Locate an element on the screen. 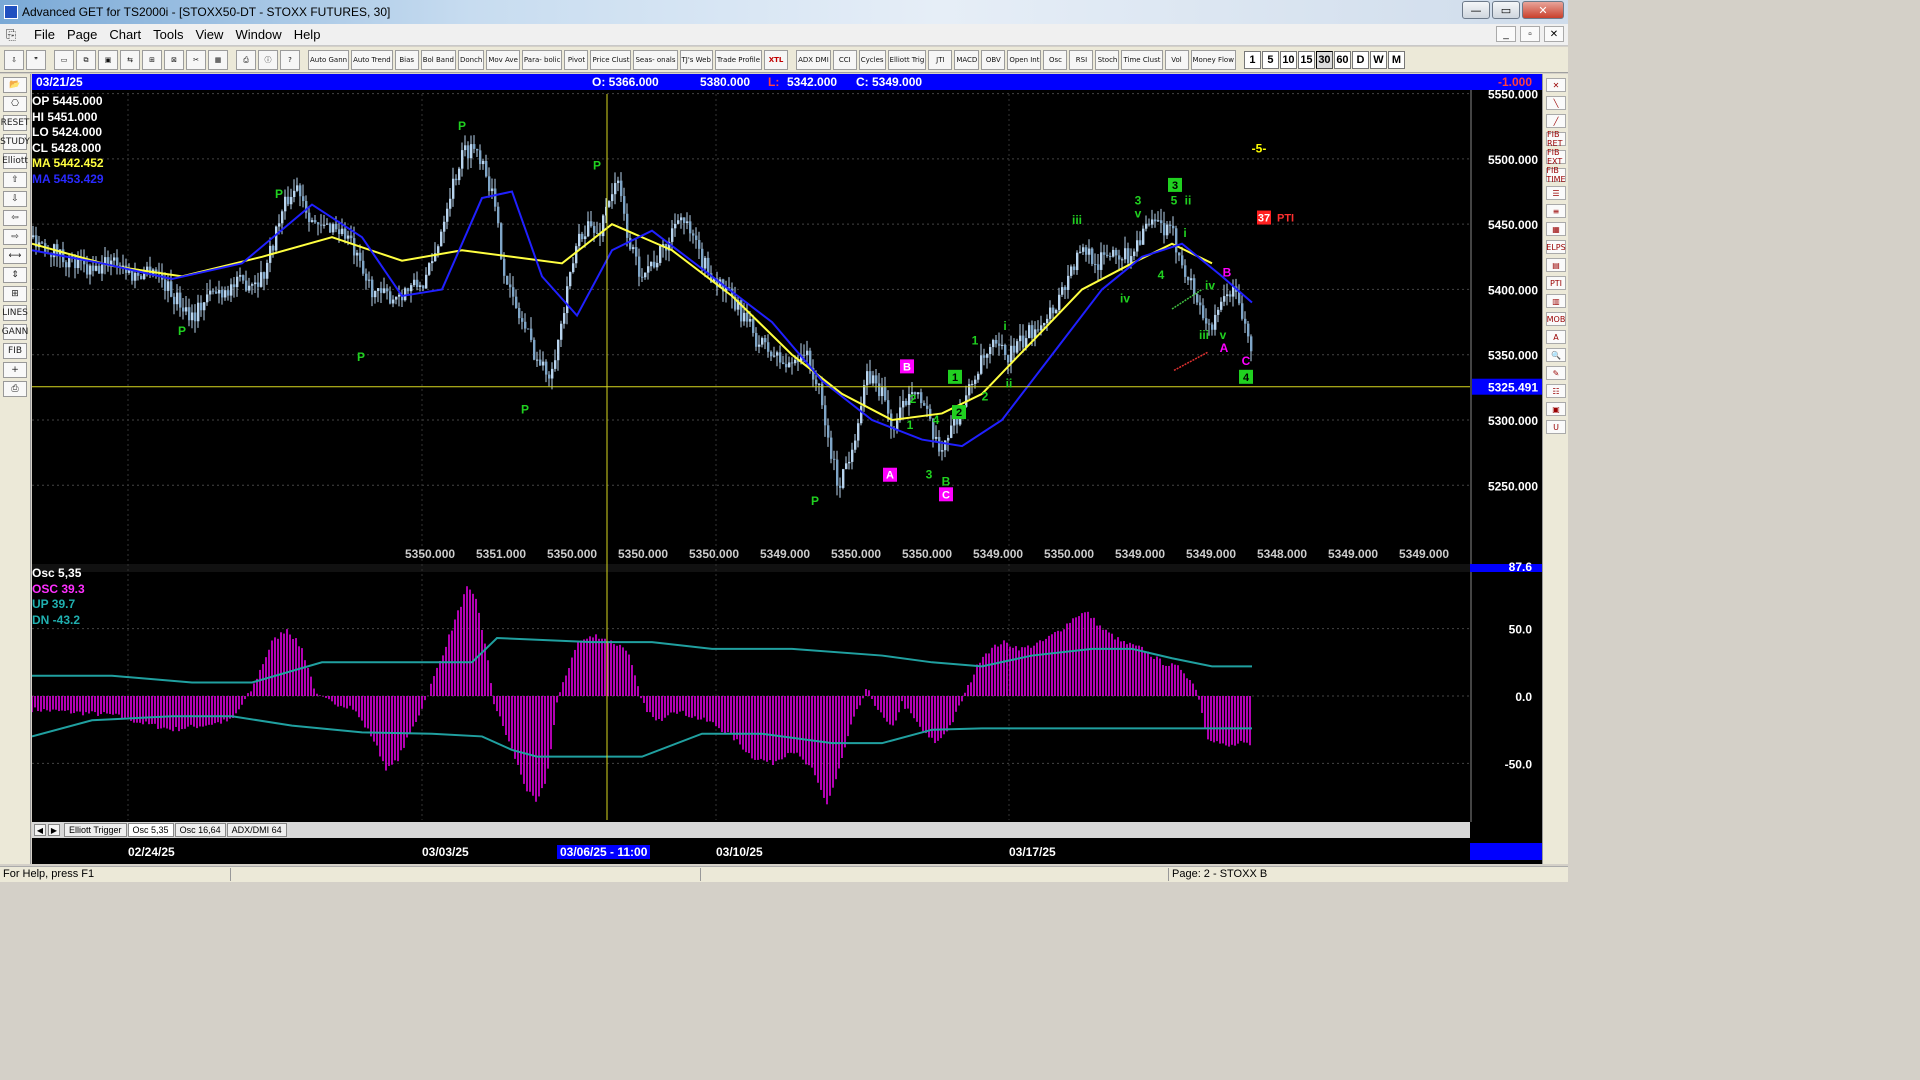 This screenshot has width=1920, height=1080. open-chart-icon: ▣ is located at coordinates (108, 59).